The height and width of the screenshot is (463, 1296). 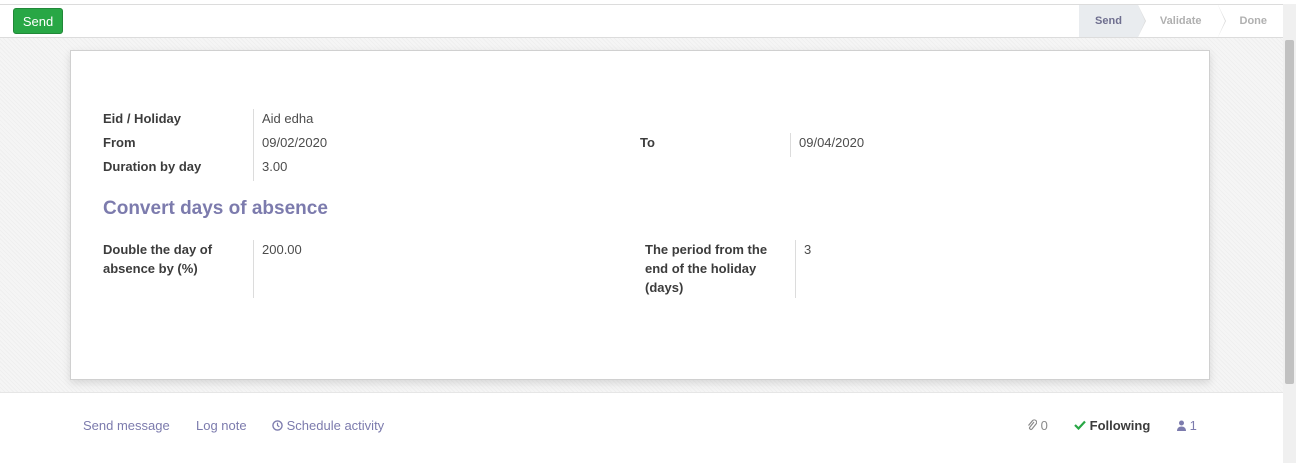 I want to click on scrollbar-thumb, so click(x=1289, y=212).